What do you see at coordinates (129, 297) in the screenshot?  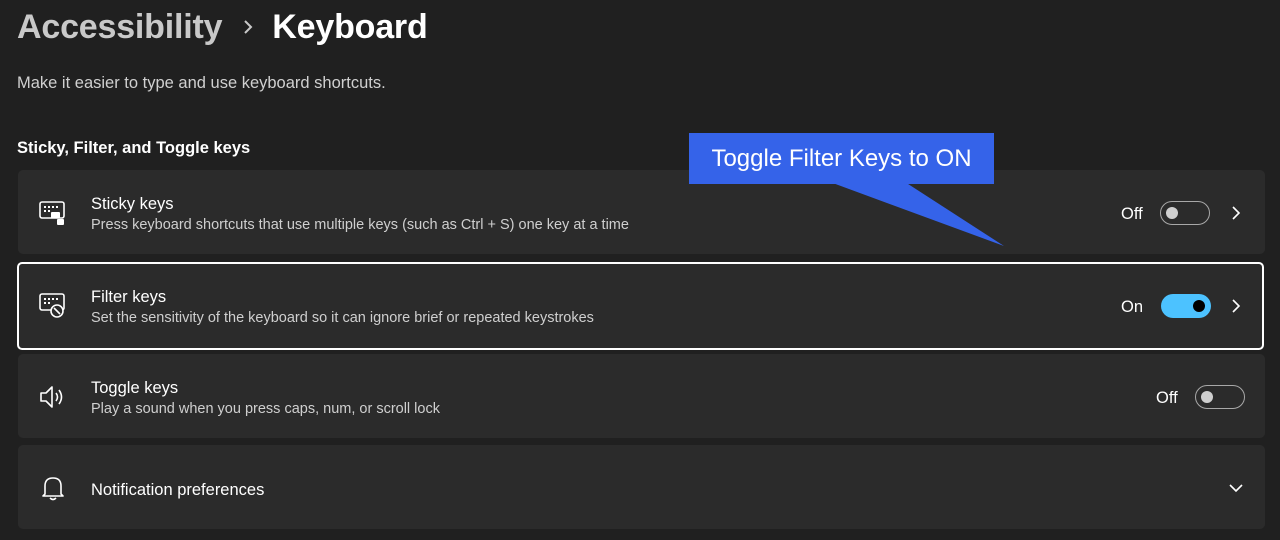 I see `setting-title: Filter keys` at bounding box center [129, 297].